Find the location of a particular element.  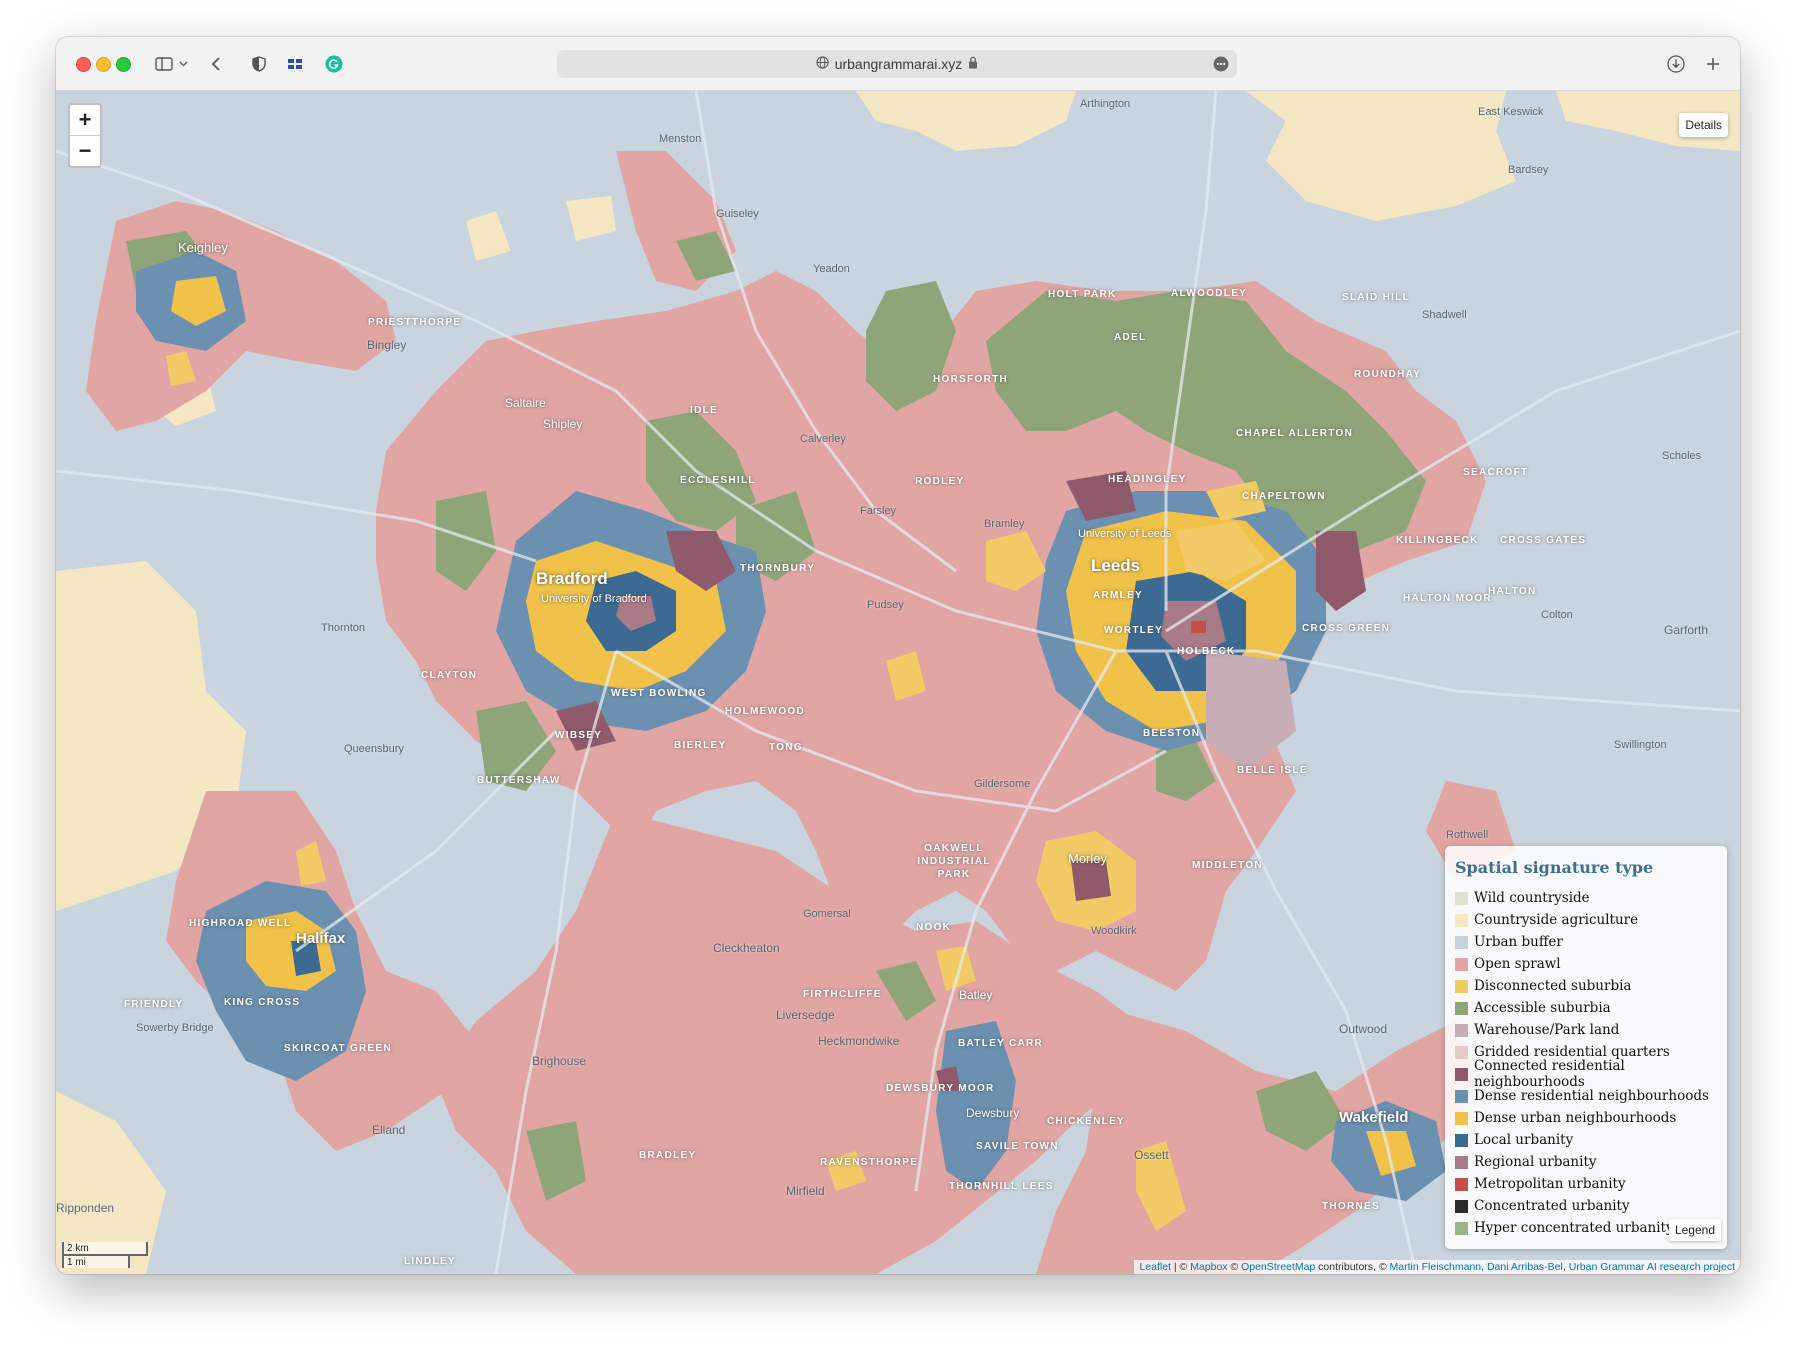

new-tab-icon is located at coordinates (1713, 64).